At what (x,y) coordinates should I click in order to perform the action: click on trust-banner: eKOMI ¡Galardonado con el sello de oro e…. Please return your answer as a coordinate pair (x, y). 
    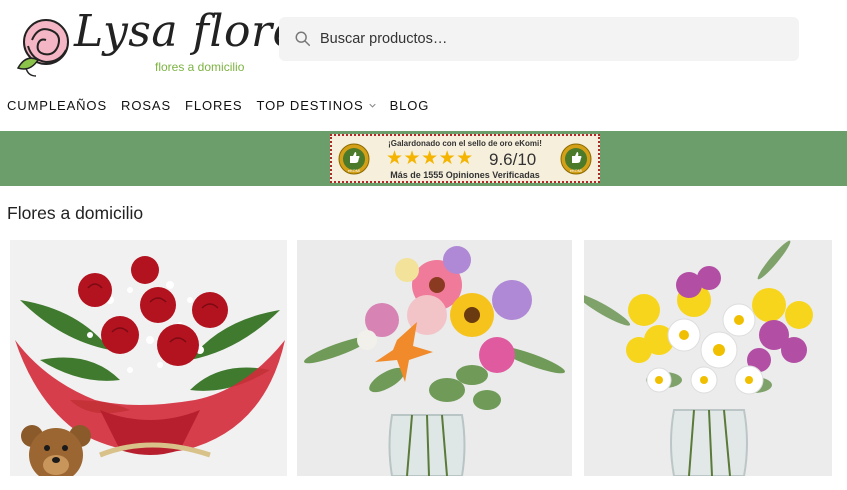
    Looking at the image, I should click on (423, 158).